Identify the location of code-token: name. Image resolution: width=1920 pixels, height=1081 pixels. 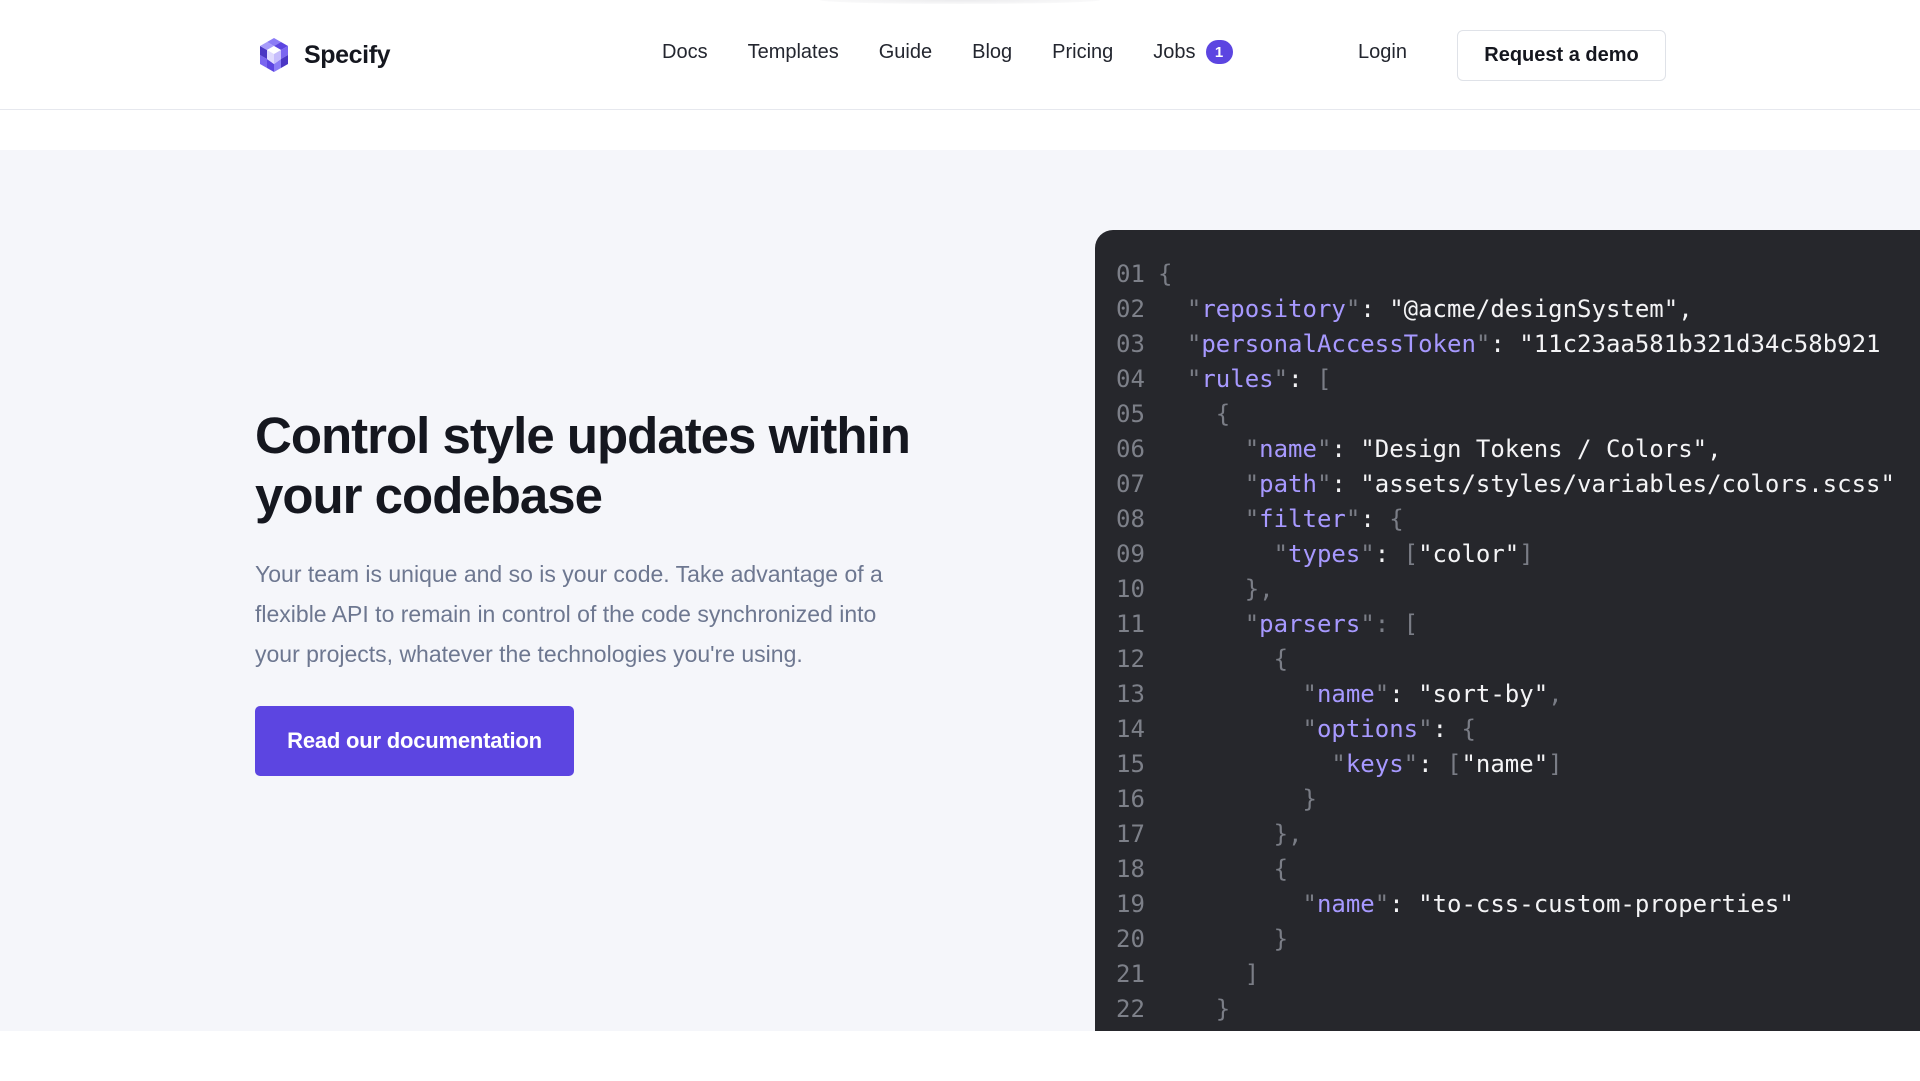
(1288, 449).